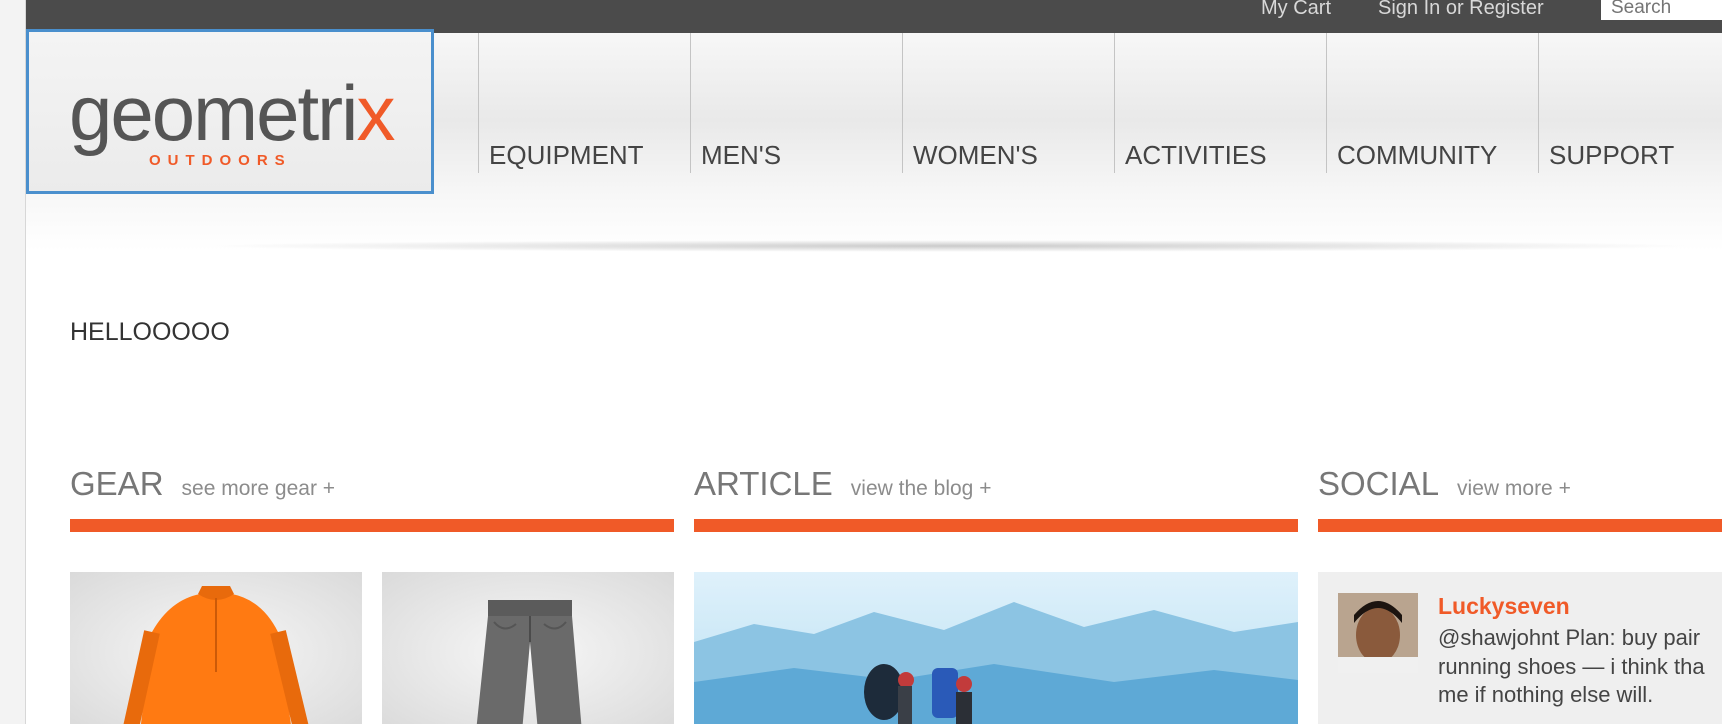 The image size is (1722, 724). I want to click on nav-item-equipment: EQUIPMENT, so click(584, 103).